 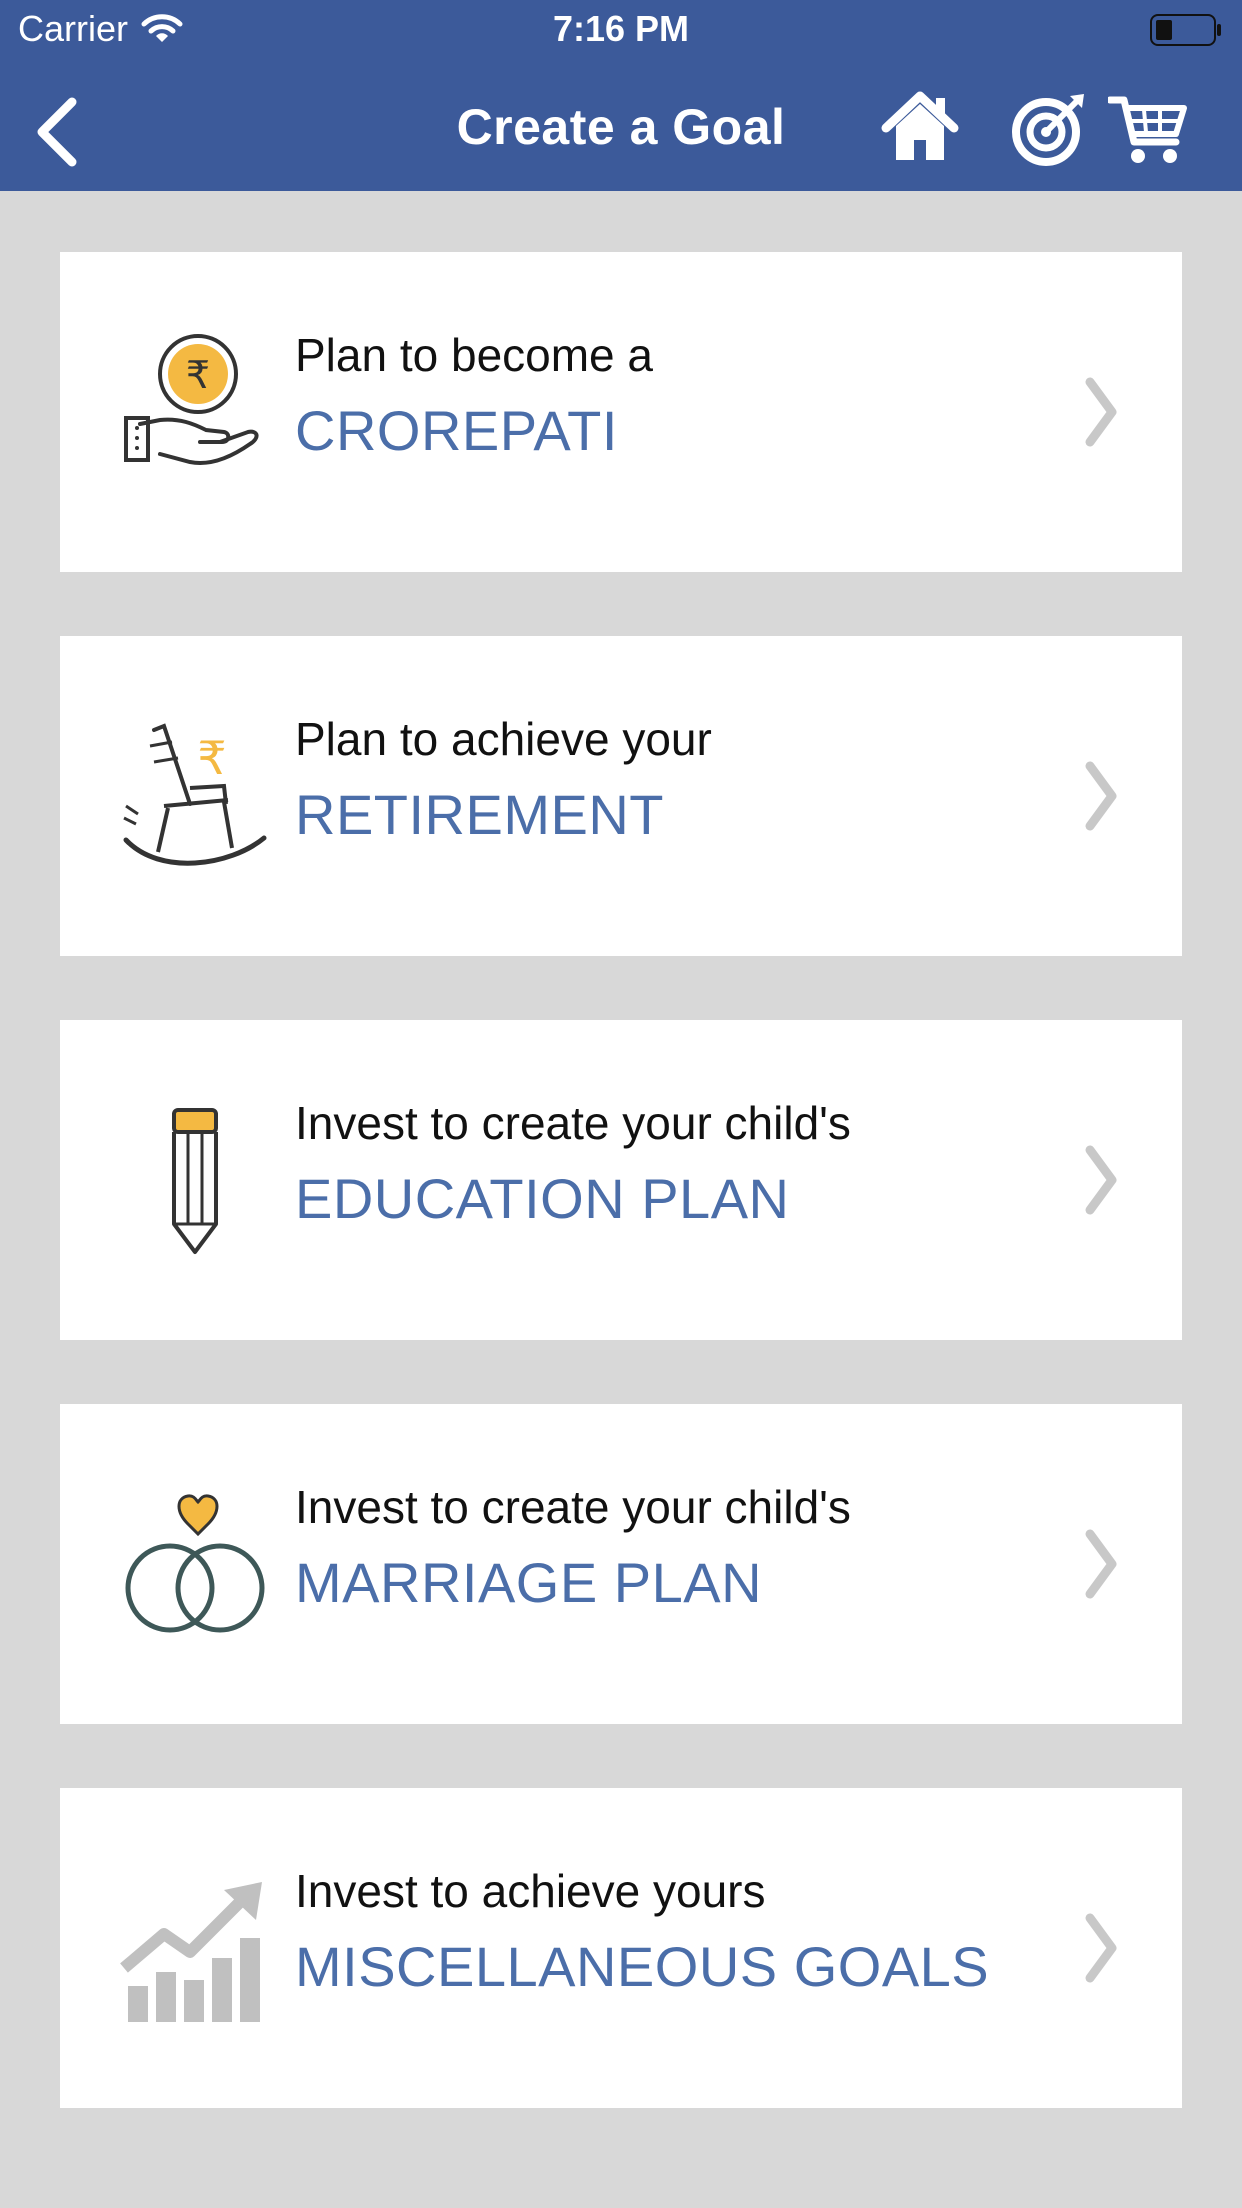 What do you see at coordinates (503, 739) in the screenshot?
I see `goal-subtitle: Plan to achieve your` at bounding box center [503, 739].